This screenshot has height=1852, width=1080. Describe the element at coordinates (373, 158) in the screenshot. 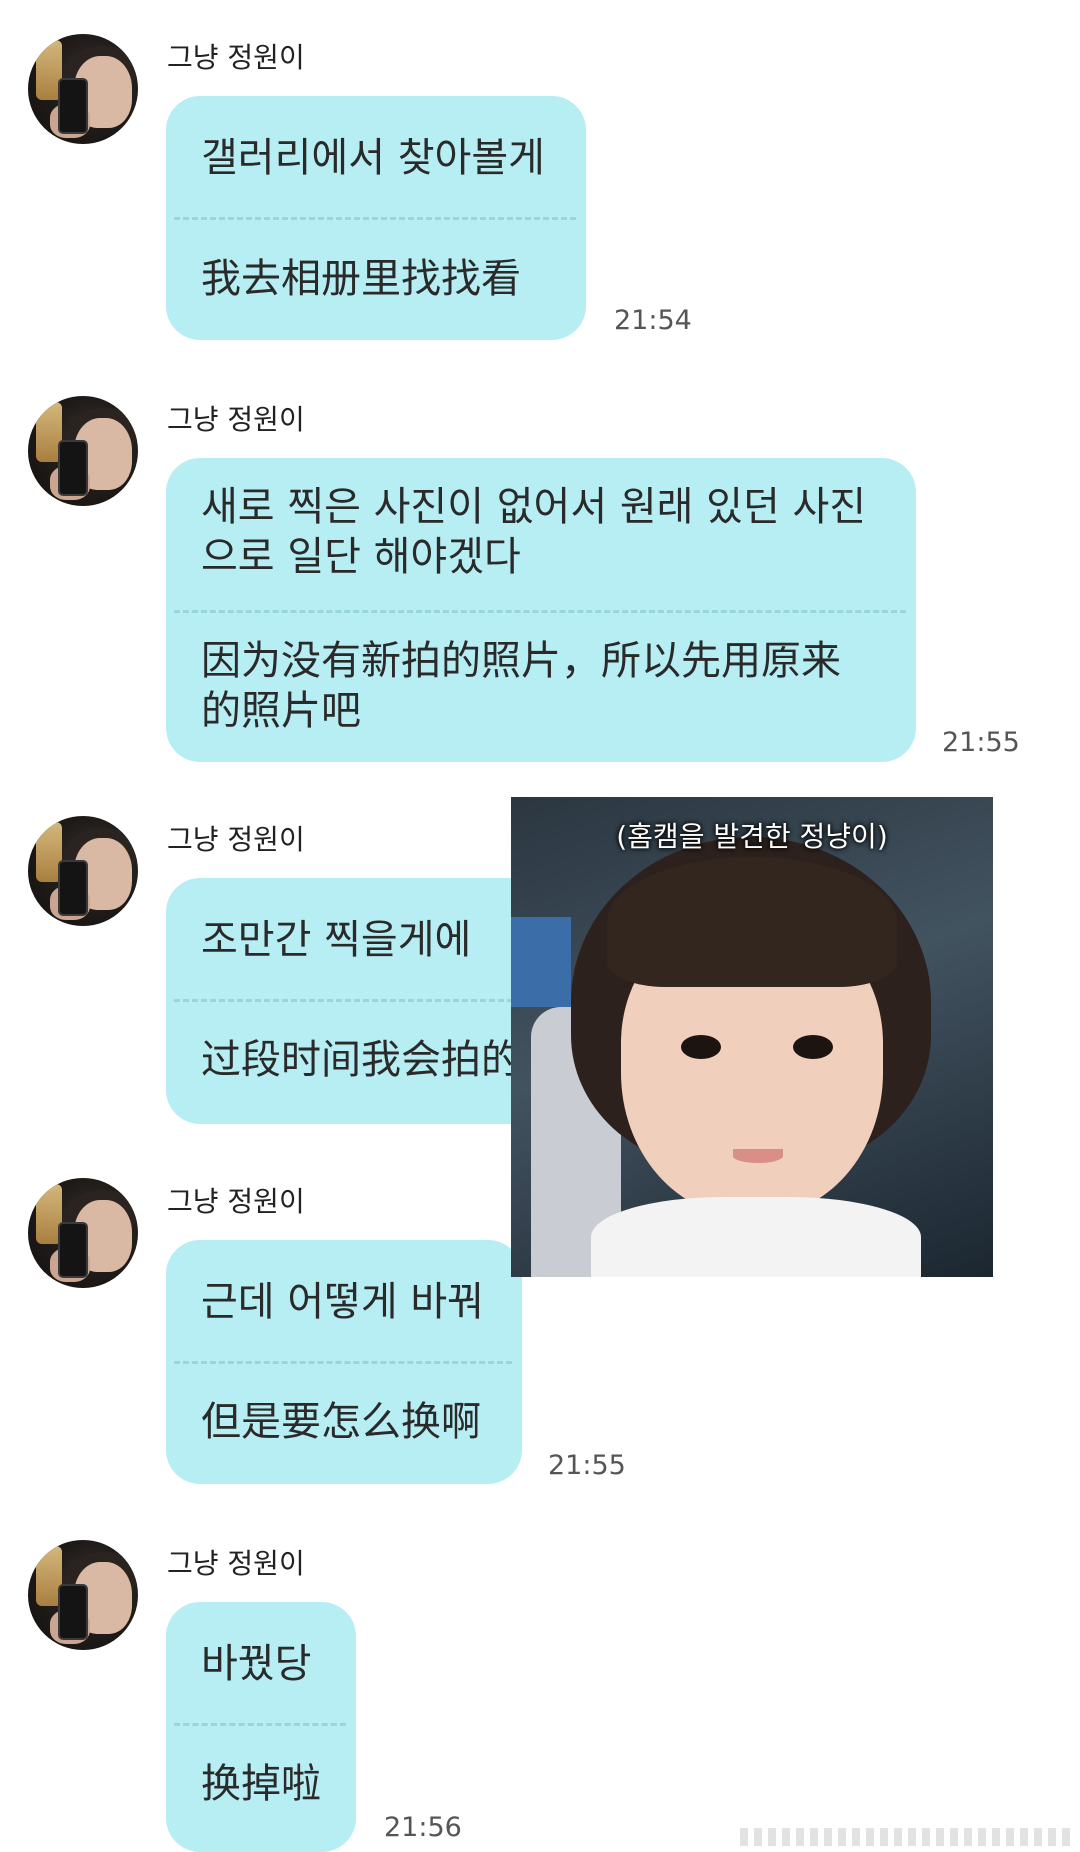

I see `message-text-korean: 갤러리에서 찾아볼게` at that location.